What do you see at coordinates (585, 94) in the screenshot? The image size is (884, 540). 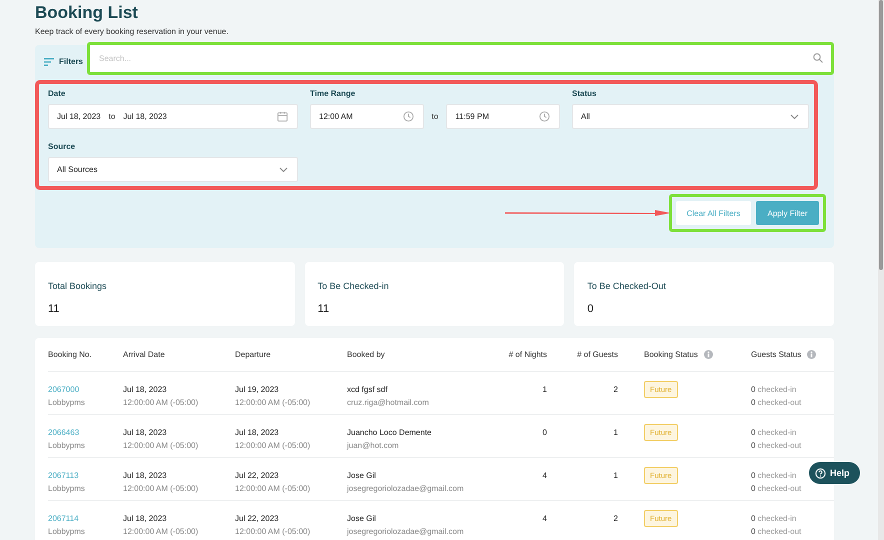 I see `field-label: Status` at bounding box center [585, 94].